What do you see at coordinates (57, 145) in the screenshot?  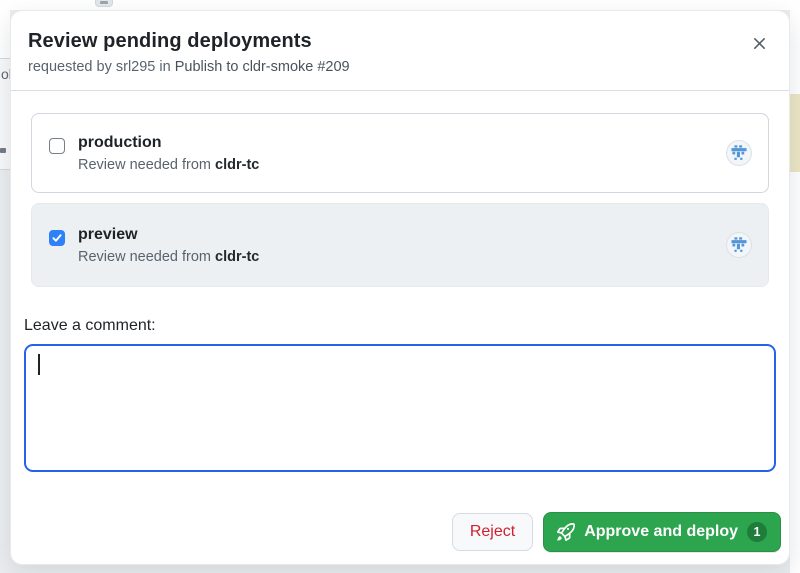 I see `production-checkbox` at bounding box center [57, 145].